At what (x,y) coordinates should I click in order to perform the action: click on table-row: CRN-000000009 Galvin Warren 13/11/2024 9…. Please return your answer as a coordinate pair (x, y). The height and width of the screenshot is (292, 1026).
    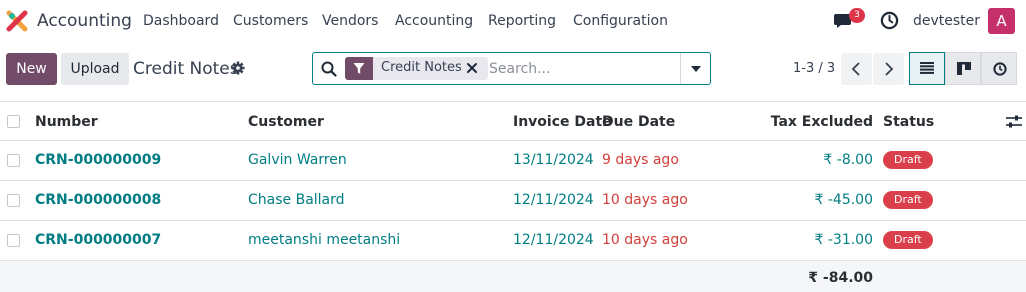
    Looking at the image, I should click on (513, 161).